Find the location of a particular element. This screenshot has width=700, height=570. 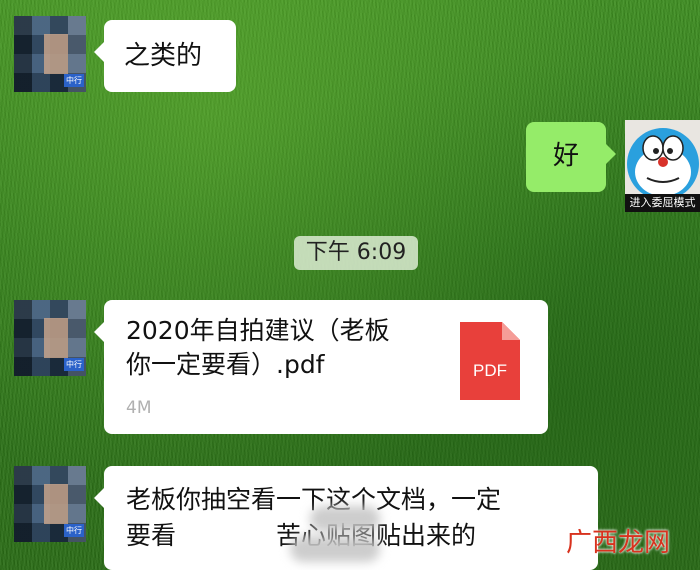

file-size: 4M is located at coordinates (139, 408).